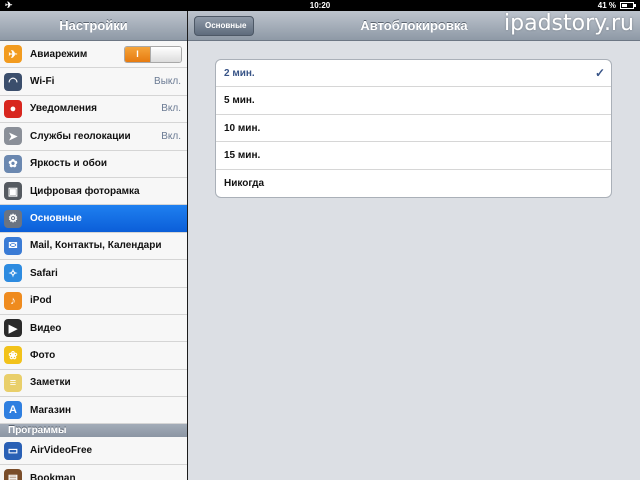 The image size is (640, 480). I want to click on mail-icon: ✉, so click(13, 245).